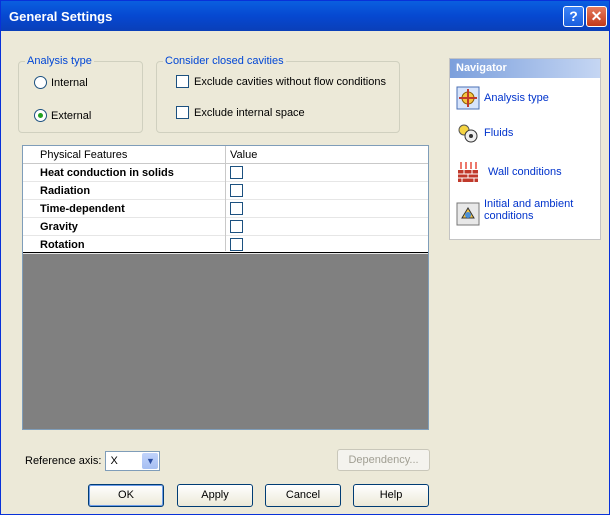 Image resolution: width=610 pixels, height=515 pixels. What do you see at coordinates (236, 172) in the screenshot?
I see `heat-conduction-checkbox` at bounding box center [236, 172].